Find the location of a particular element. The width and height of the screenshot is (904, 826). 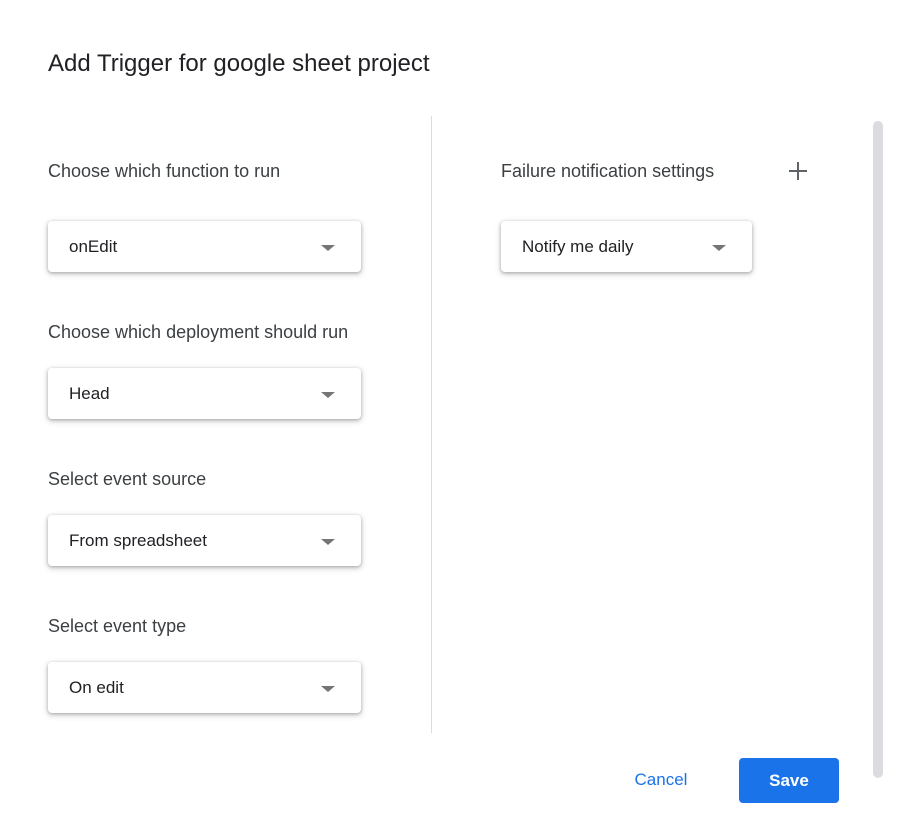

event-type-select: On edit is located at coordinates (204, 687).